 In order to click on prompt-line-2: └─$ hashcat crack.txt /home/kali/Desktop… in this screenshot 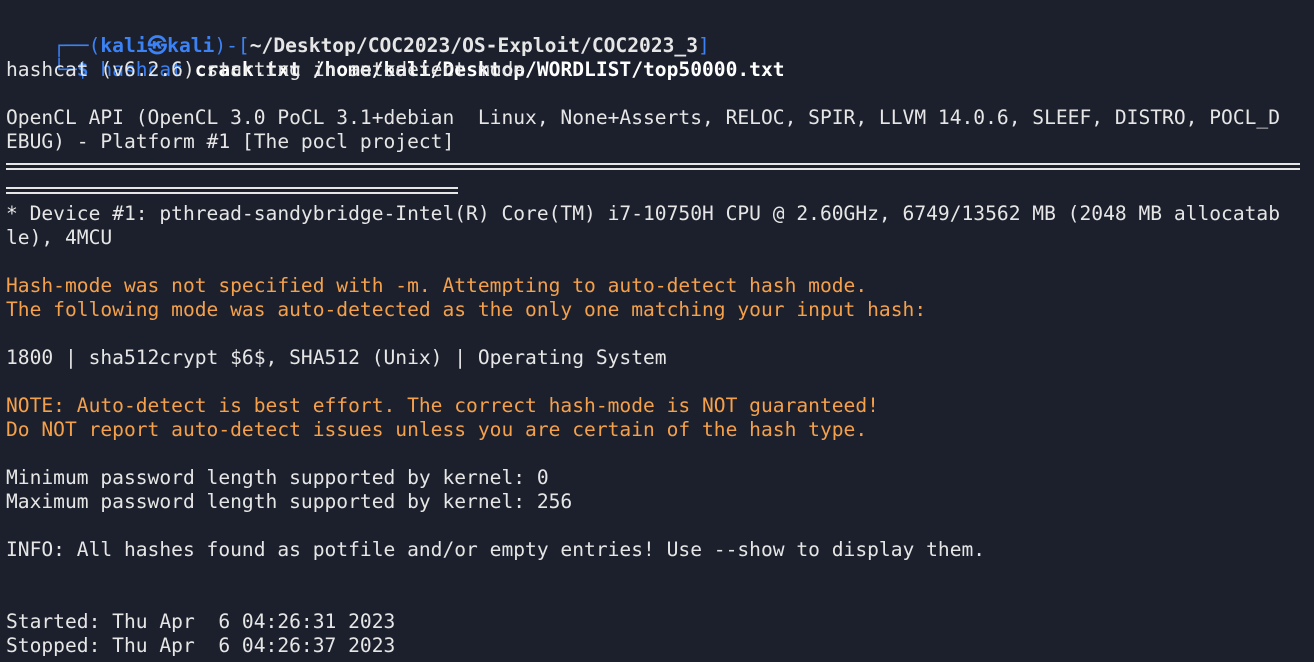, I will do `click(395, 57)`.